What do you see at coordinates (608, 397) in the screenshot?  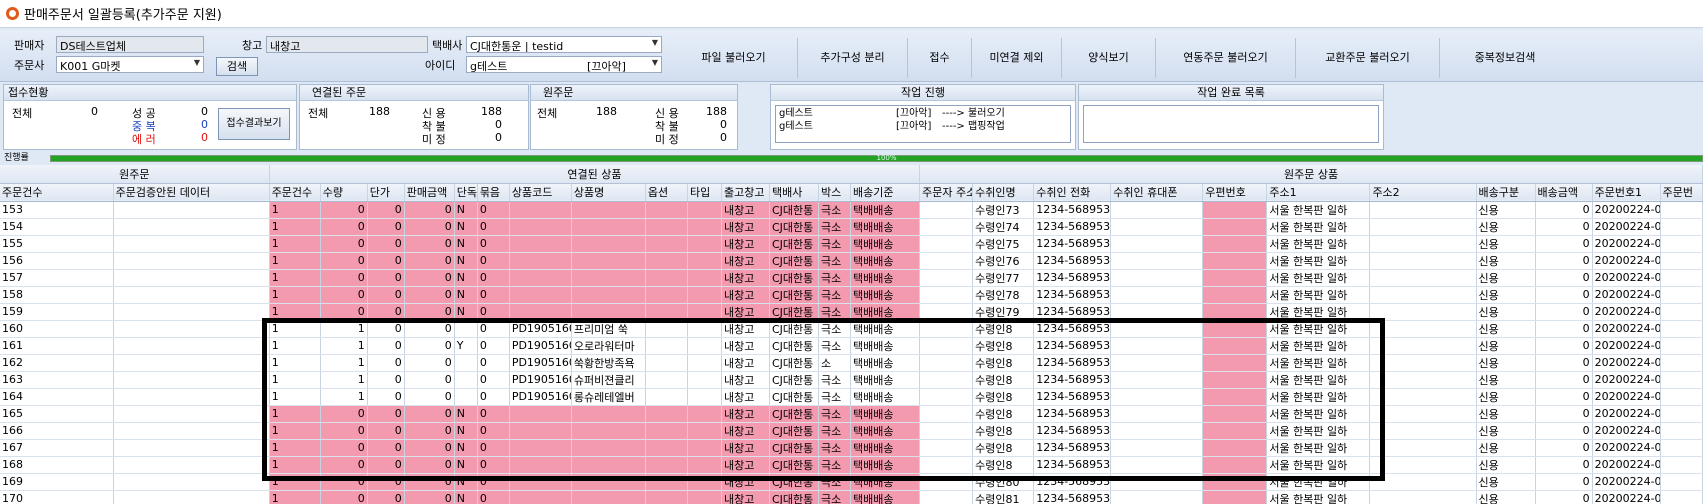 I see `table-cell: 롱슈레테엘버` at bounding box center [608, 397].